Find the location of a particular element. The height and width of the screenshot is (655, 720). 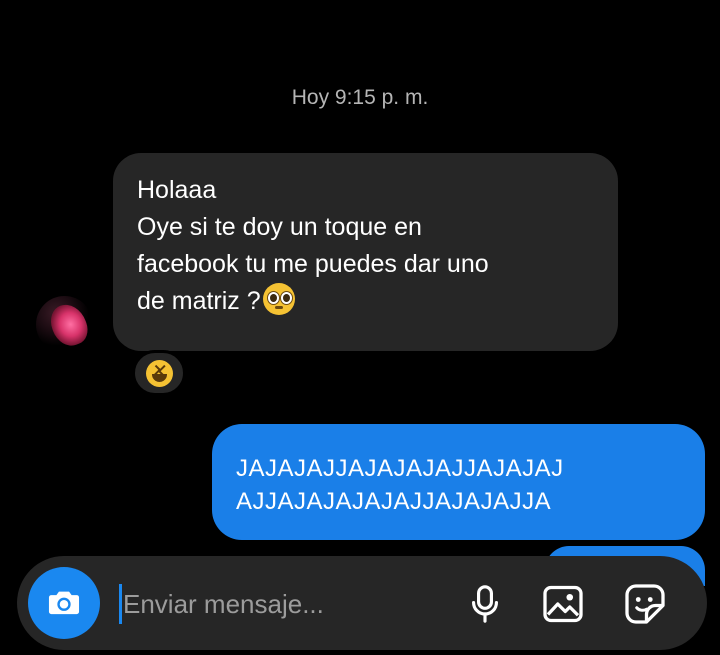

outgoing-message-line: JAJAJAJJAJAJAJAJJAJAJAJ is located at coordinates (400, 468).